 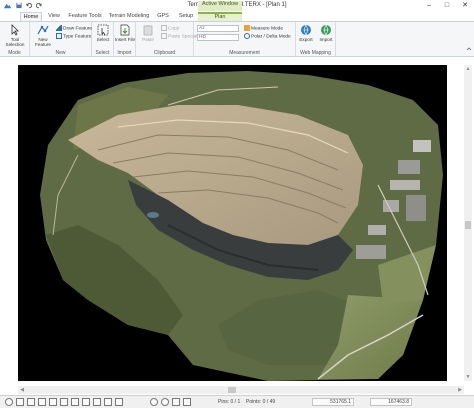 What do you see at coordinates (460, 390) in the screenshot?
I see `scroll-right-icon: ▶` at bounding box center [460, 390].